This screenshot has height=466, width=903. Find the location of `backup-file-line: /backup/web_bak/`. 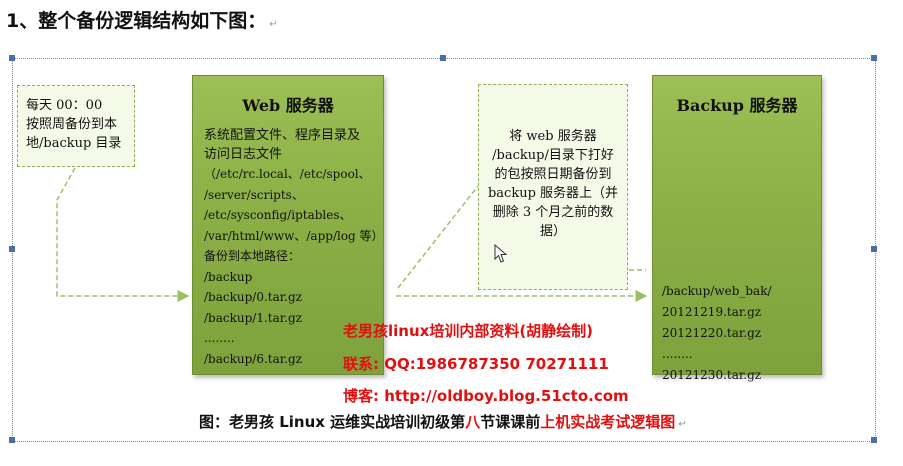

backup-file-line: /backup/web_bak/ is located at coordinates (717, 291).